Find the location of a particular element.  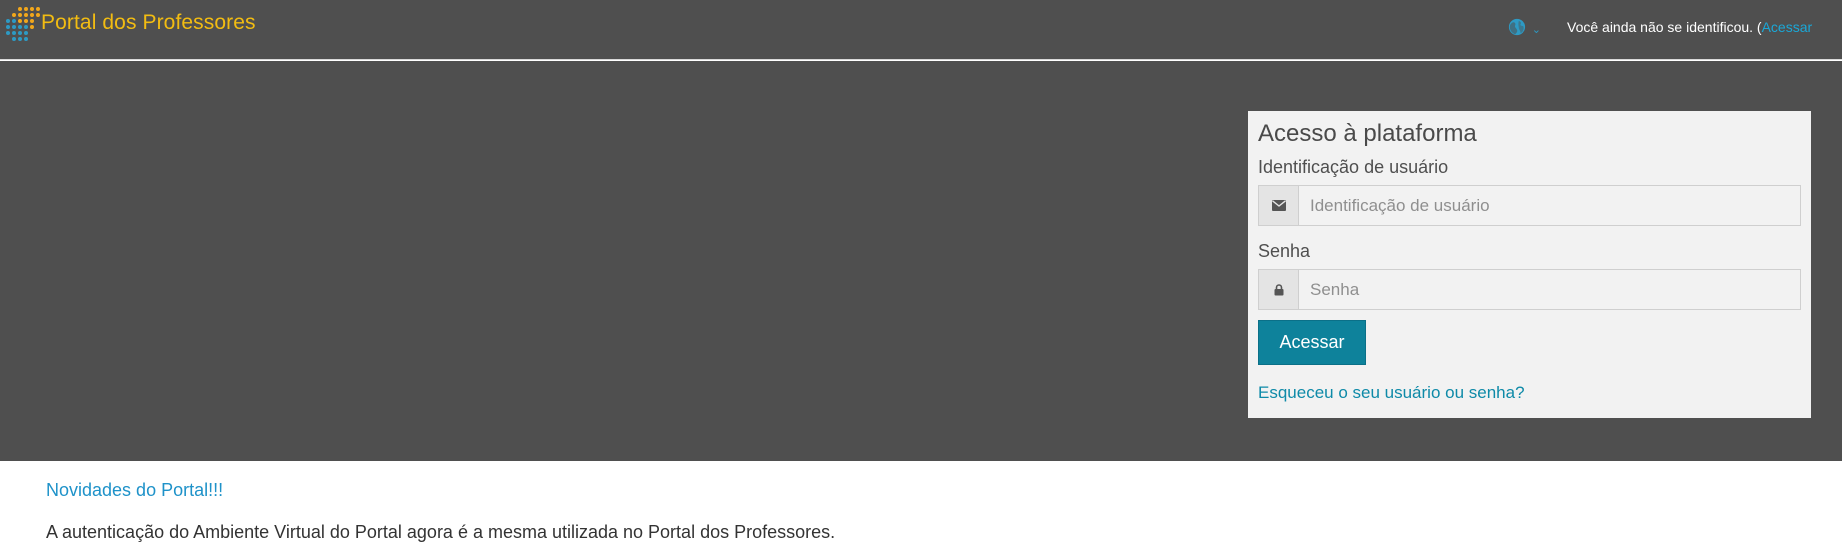

password-group is located at coordinates (1529, 289).